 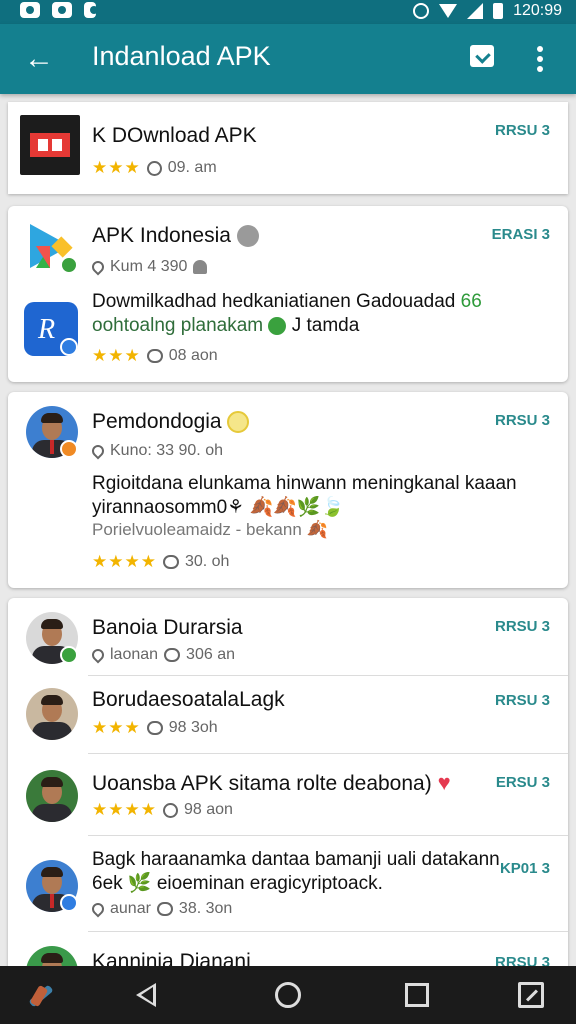 I want to click on app-bar: ← Indanload APK, so click(x=288, y=59).